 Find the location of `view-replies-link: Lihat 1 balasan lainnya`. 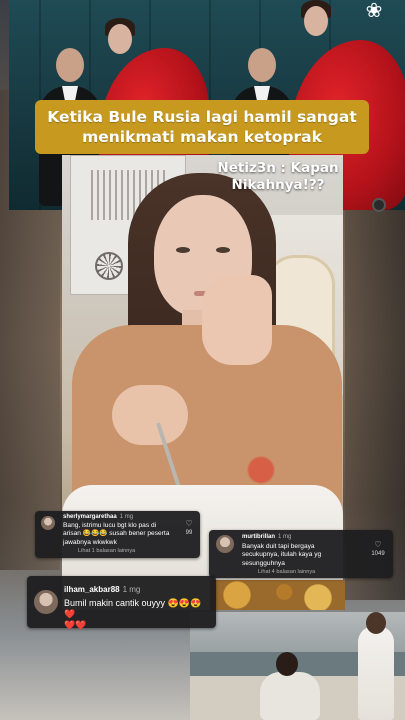

view-replies-link: Lihat 1 balasan lainnya is located at coordinates (106, 551).